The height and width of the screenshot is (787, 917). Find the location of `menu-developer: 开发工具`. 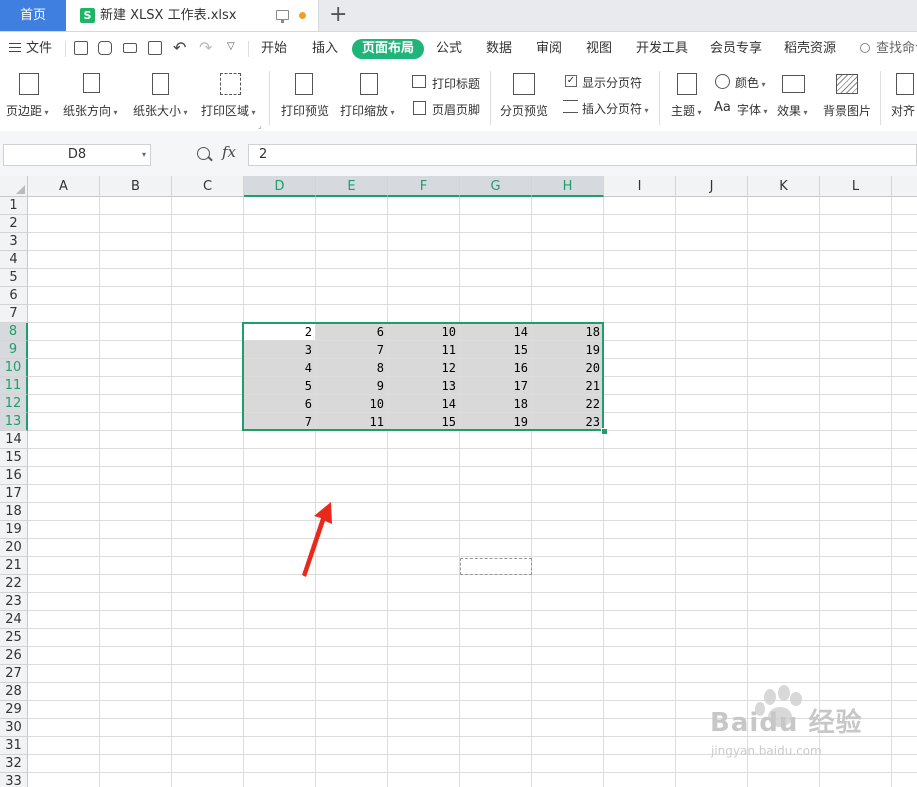

menu-developer: 开发工具 is located at coordinates (662, 48).